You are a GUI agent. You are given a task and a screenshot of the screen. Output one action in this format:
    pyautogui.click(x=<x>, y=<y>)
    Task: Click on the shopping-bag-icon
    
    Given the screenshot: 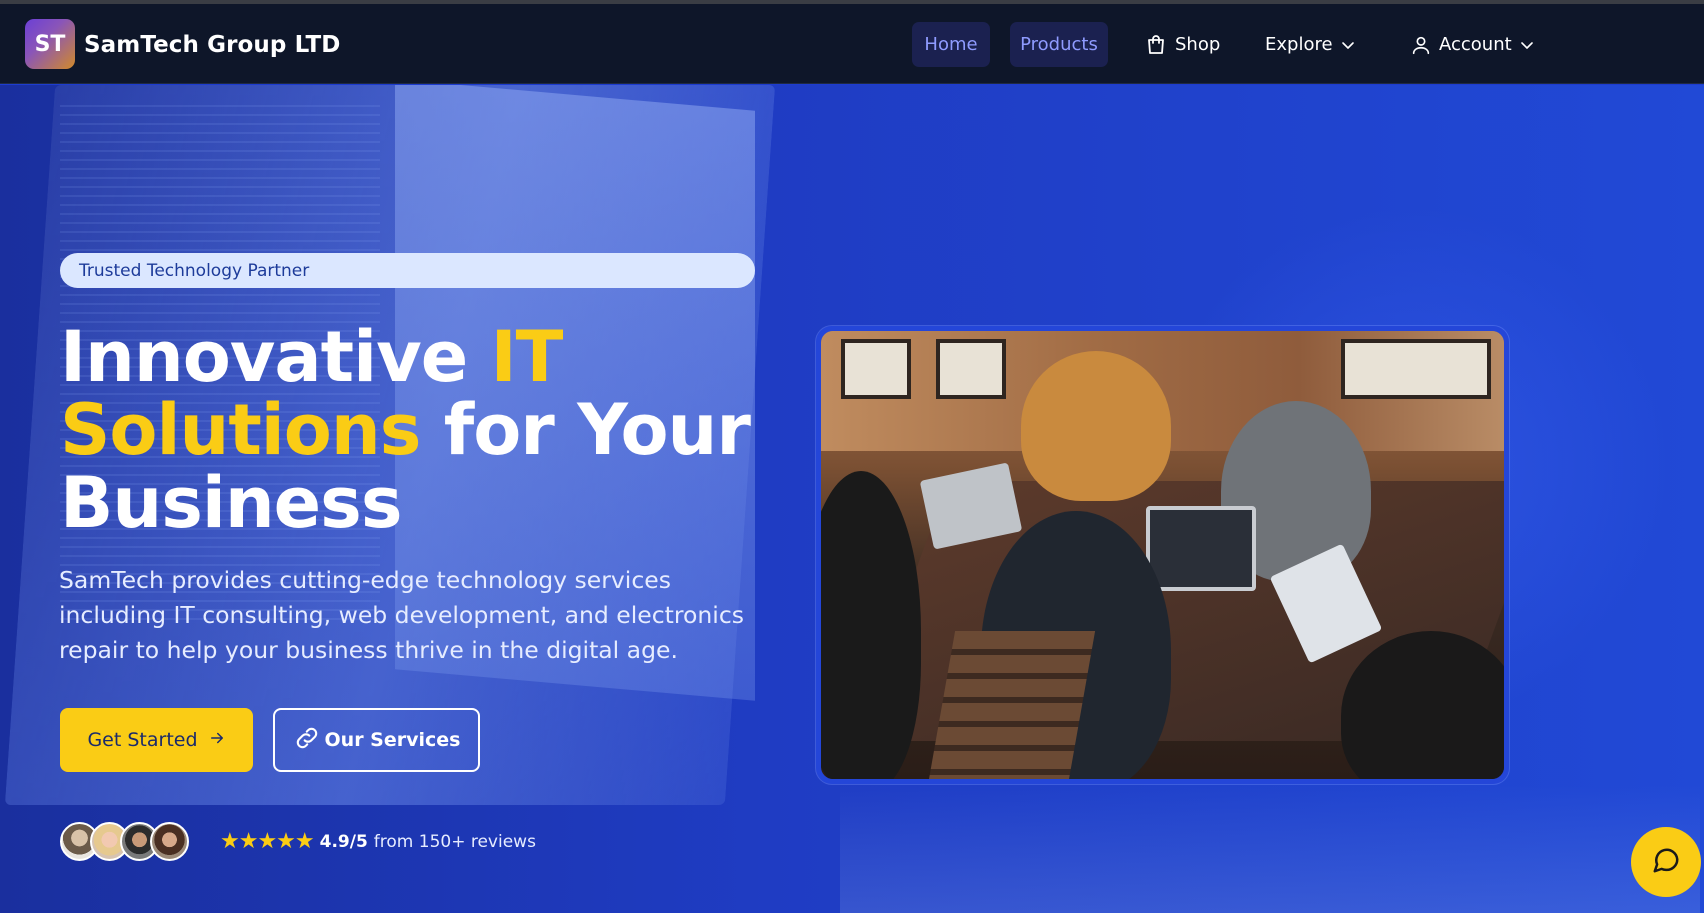 What is the action you would take?
    pyautogui.click(x=1156, y=45)
    